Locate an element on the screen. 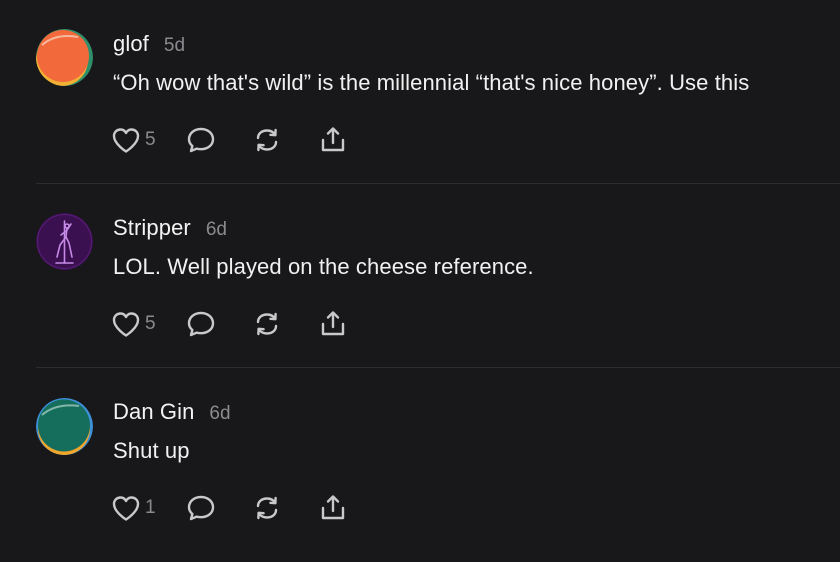  post-header: Dan Gin 6d is located at coordinates (172, 414).